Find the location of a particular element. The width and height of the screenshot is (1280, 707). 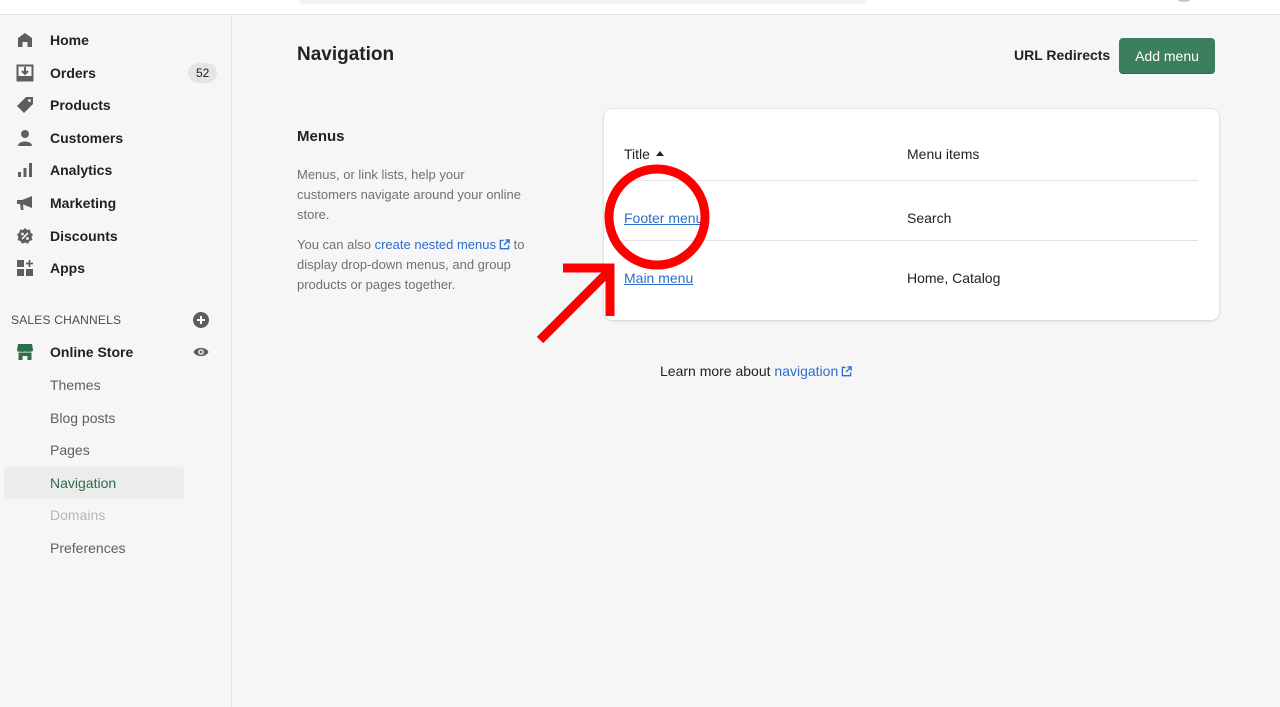

sidebar-item-label: Apps is located at coordinates (67, 268).